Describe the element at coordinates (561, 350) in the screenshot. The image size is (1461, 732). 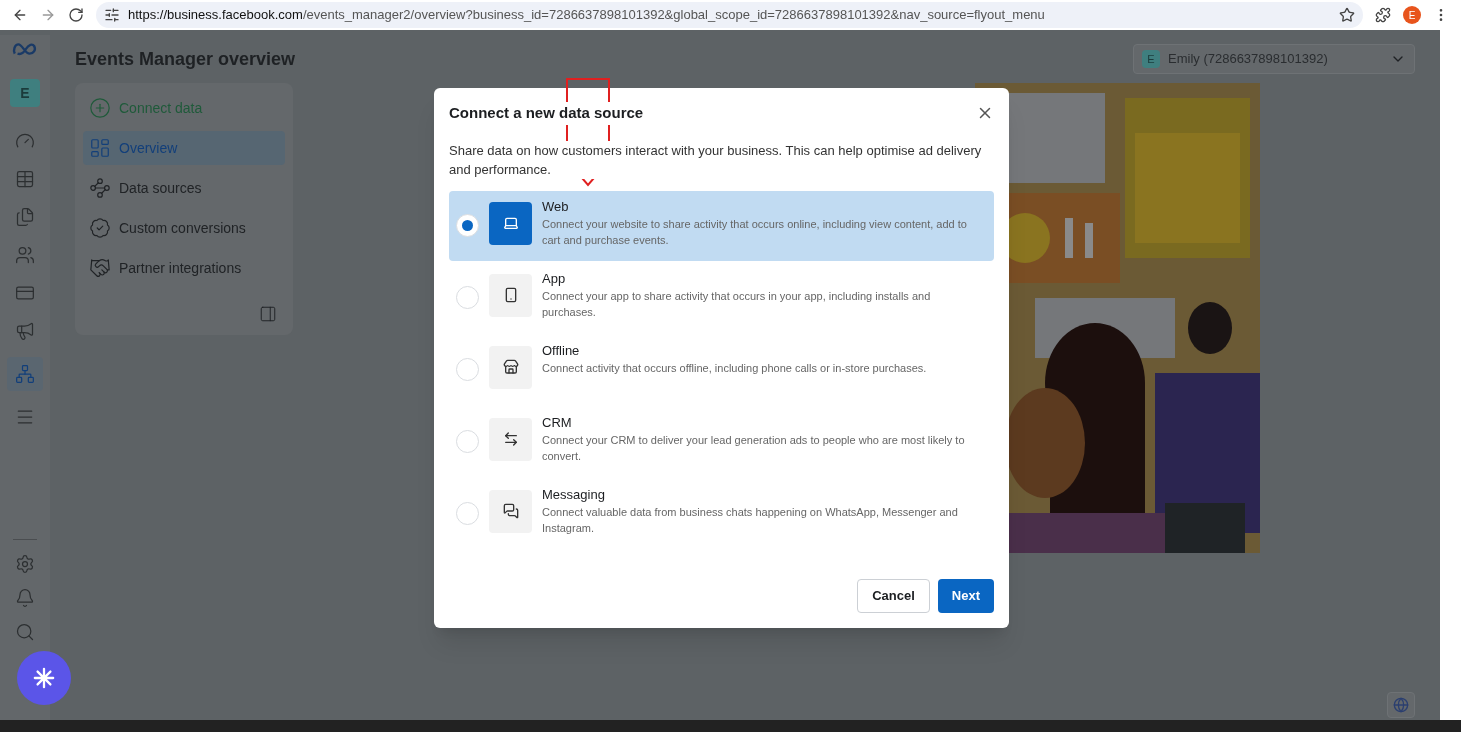
I see `option-title: Offline` at that location.